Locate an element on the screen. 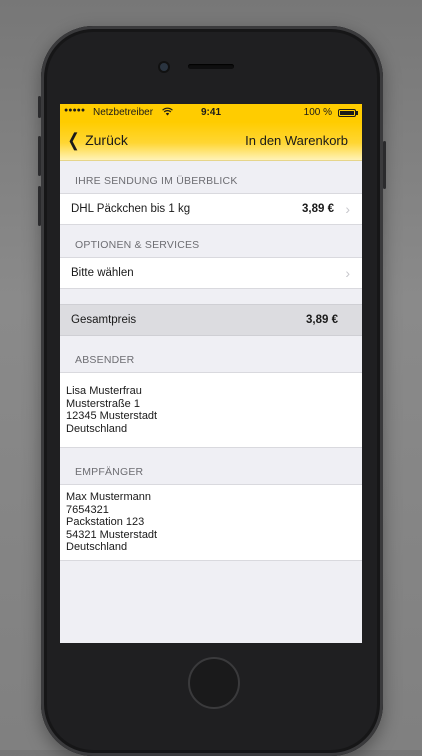  back-button: ❮ Zurück is located at coordinates (97, 140).